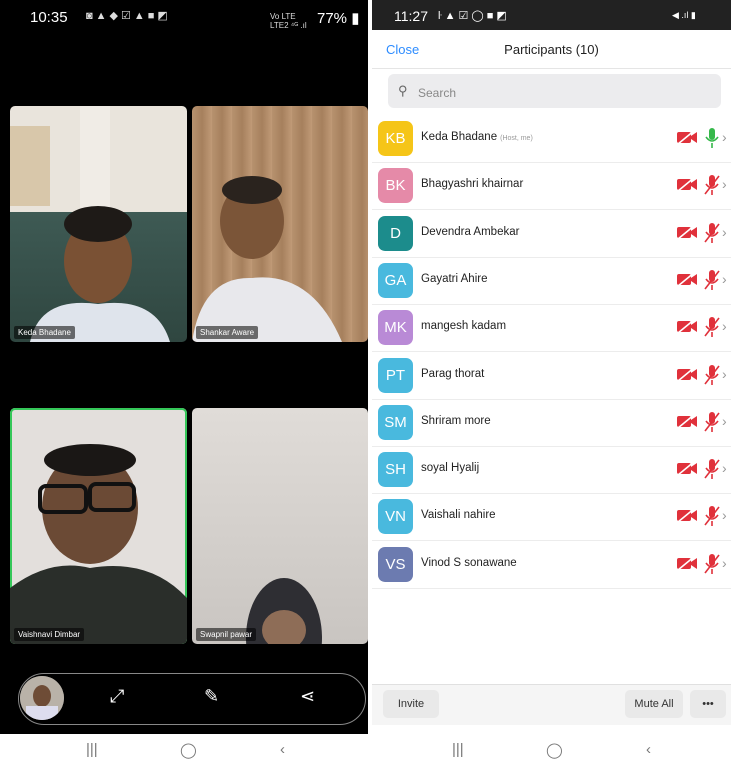 The image size is (731, 762). I want to click on participant-name: Vaishali nahire, so click(458, 515).